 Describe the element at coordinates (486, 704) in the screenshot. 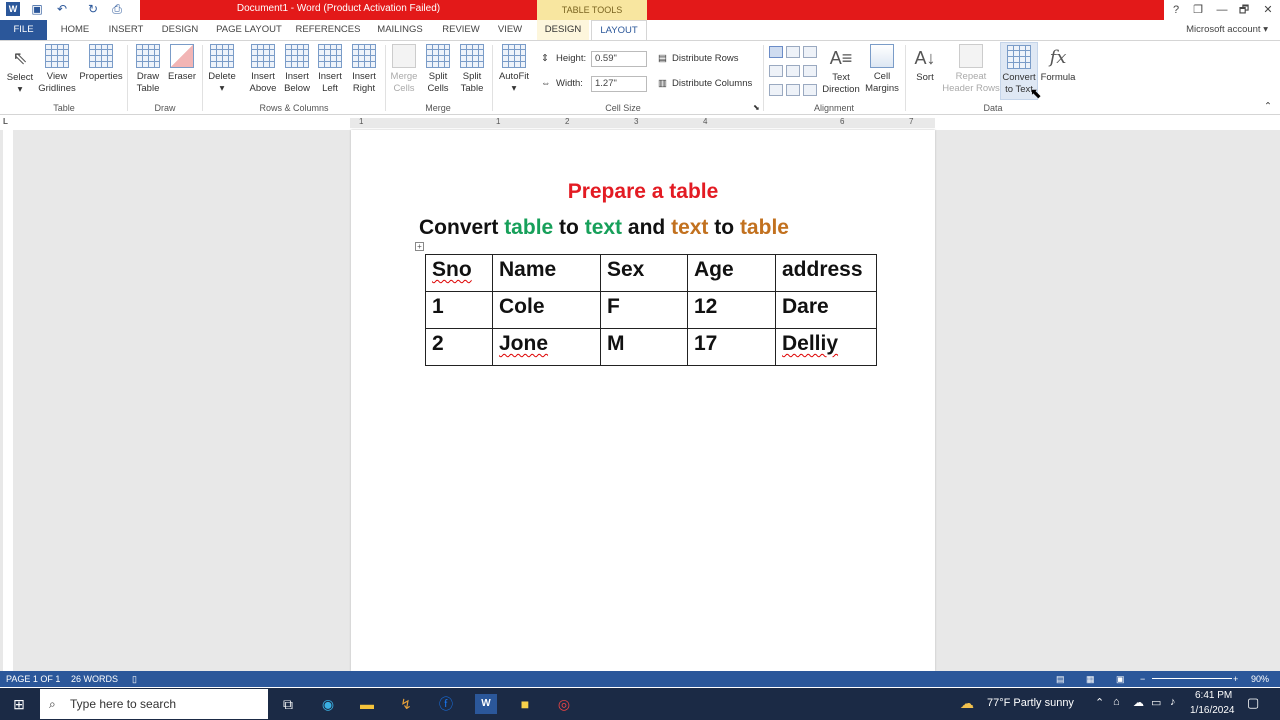

I see `word-taskbar-icon: W` at that location.